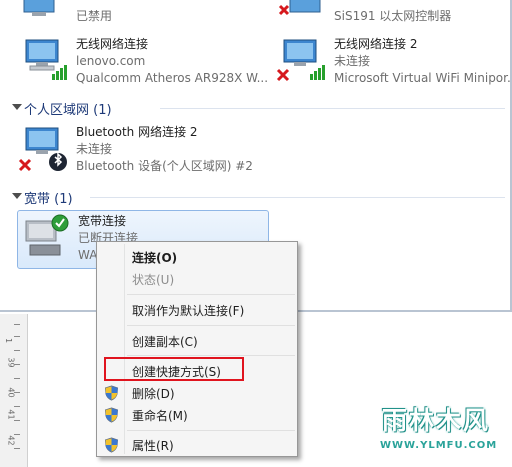  What do you see at coordinates (174, 369) in the screenshot?
I see `annotation-highlight-box` at bounding box center [174, 369].